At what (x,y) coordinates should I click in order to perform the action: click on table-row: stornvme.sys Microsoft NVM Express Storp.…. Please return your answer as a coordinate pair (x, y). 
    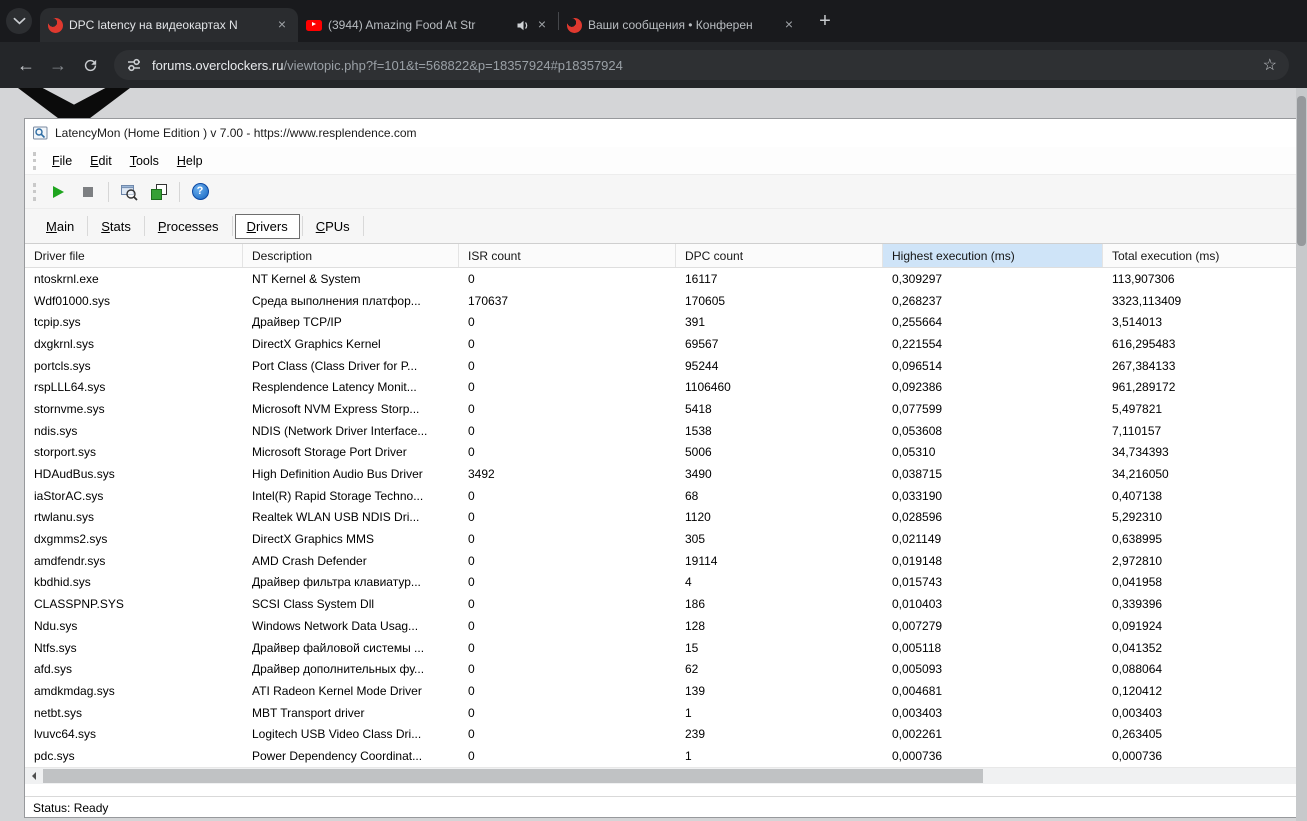
    Looking at the image, I should click on (666, 409).